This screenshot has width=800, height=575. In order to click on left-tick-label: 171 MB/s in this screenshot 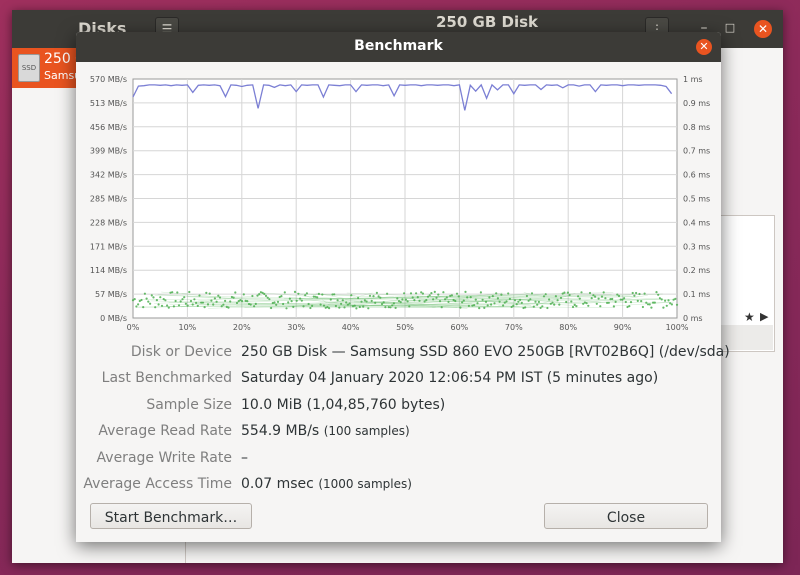, I will do `click(108, 246)`.